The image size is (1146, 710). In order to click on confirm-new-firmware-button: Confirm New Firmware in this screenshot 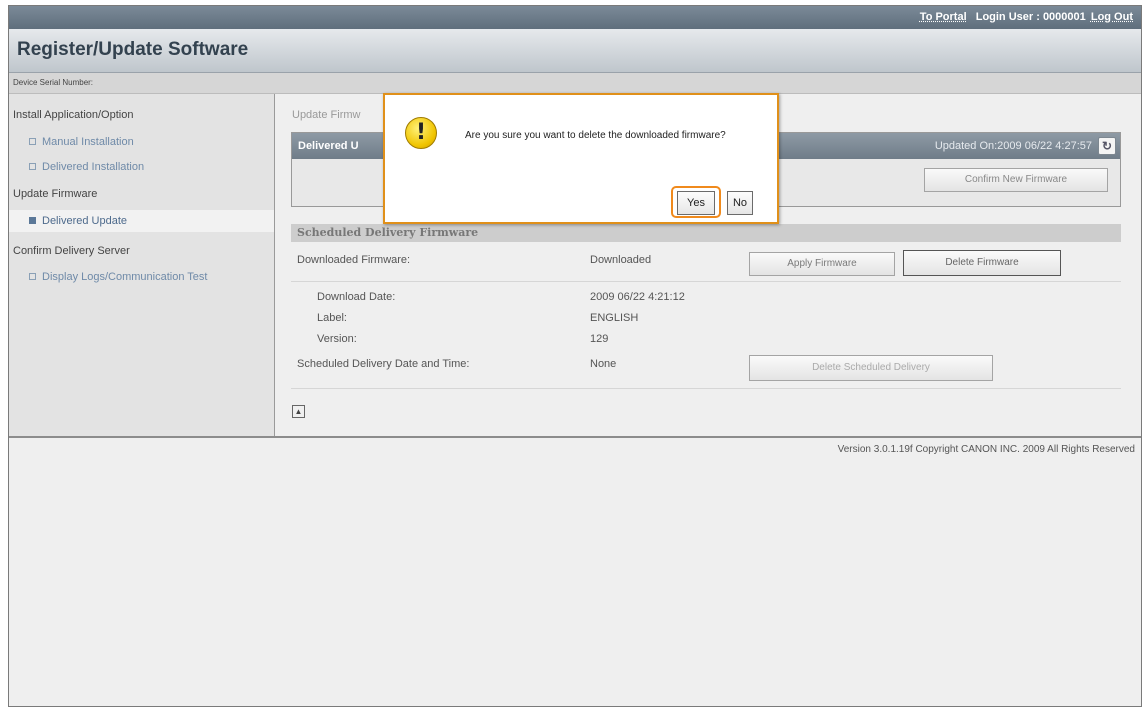, I will do `click(1016, 180)`.